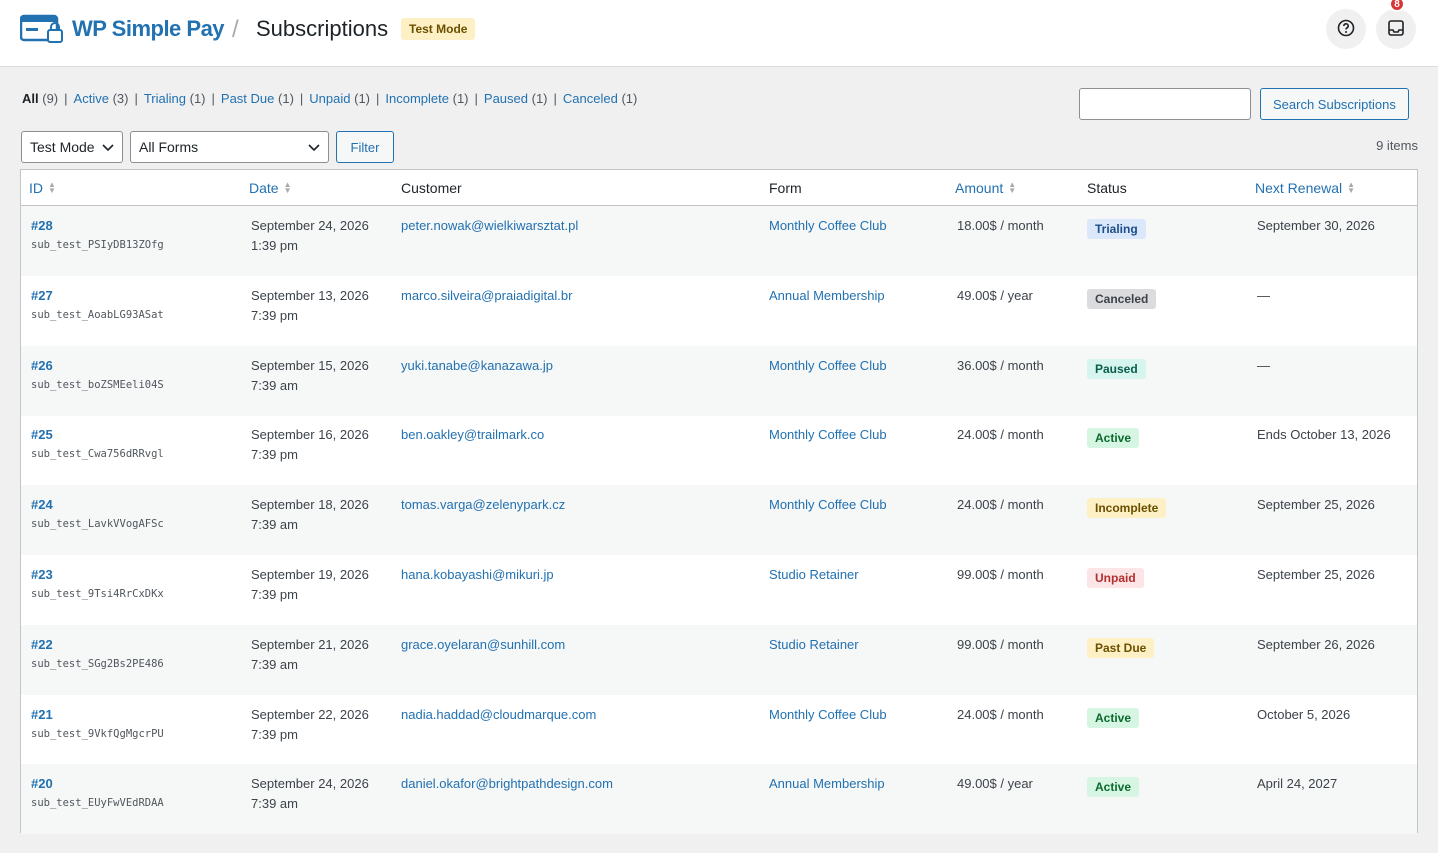 The width and height of the screenshot is (1438, 853). Describe the element at coordinates (1346, 29) in the screenshot. I see `help-button` at that location.